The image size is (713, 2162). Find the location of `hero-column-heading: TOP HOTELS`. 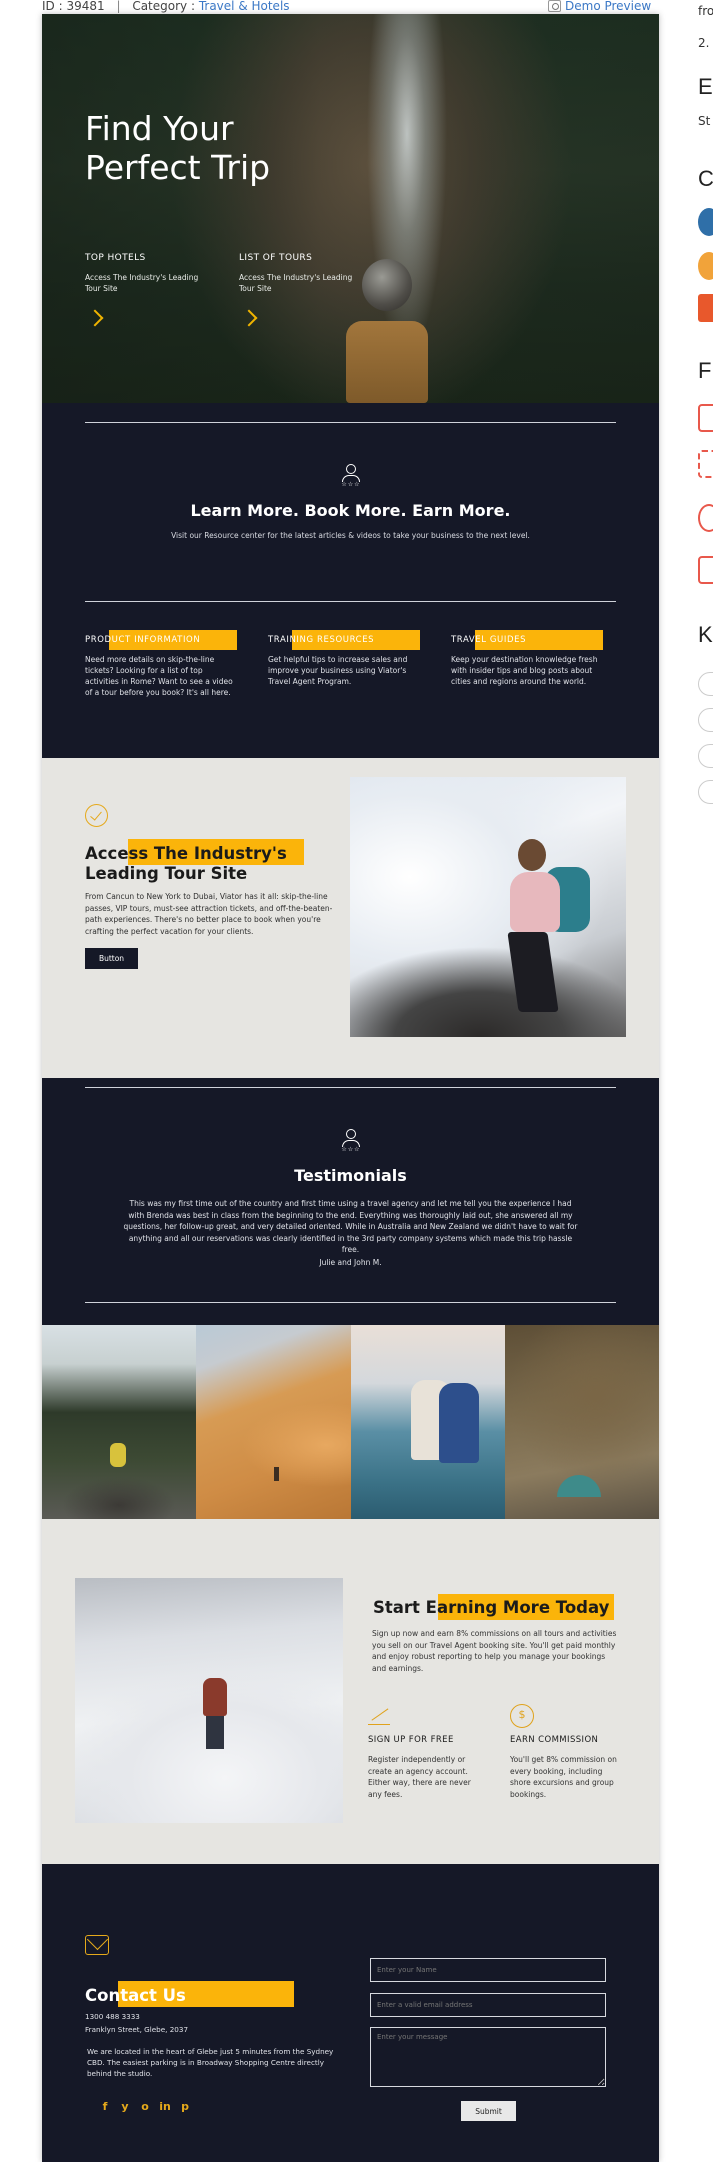

hero-column-heading: TOP HOTELS is located at coordinates (115, 258).